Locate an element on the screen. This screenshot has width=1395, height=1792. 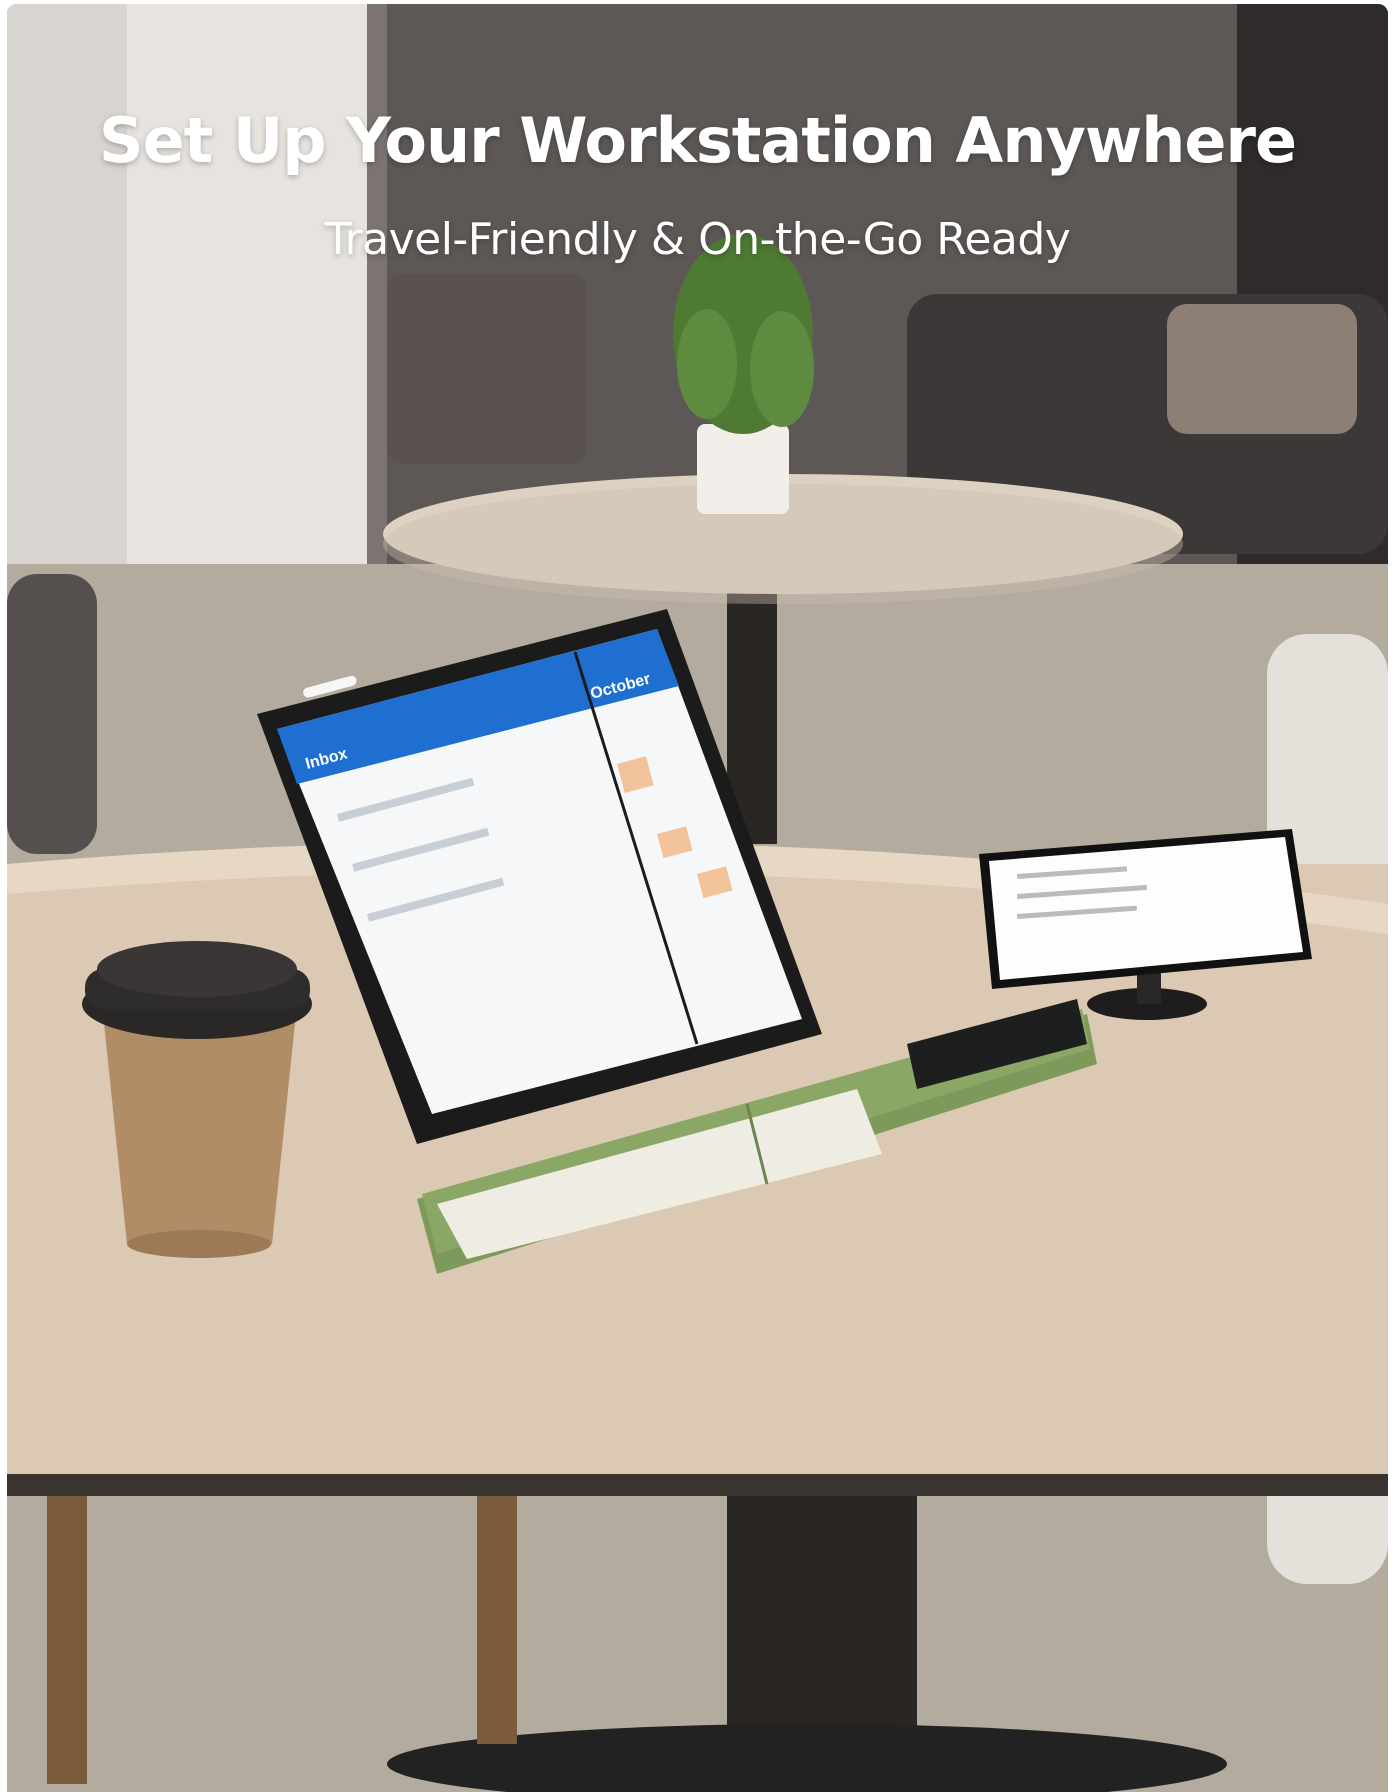
hero-subtitle: Travel-Friendly & On-the-Go Ready is located at coordinates (697, 239).